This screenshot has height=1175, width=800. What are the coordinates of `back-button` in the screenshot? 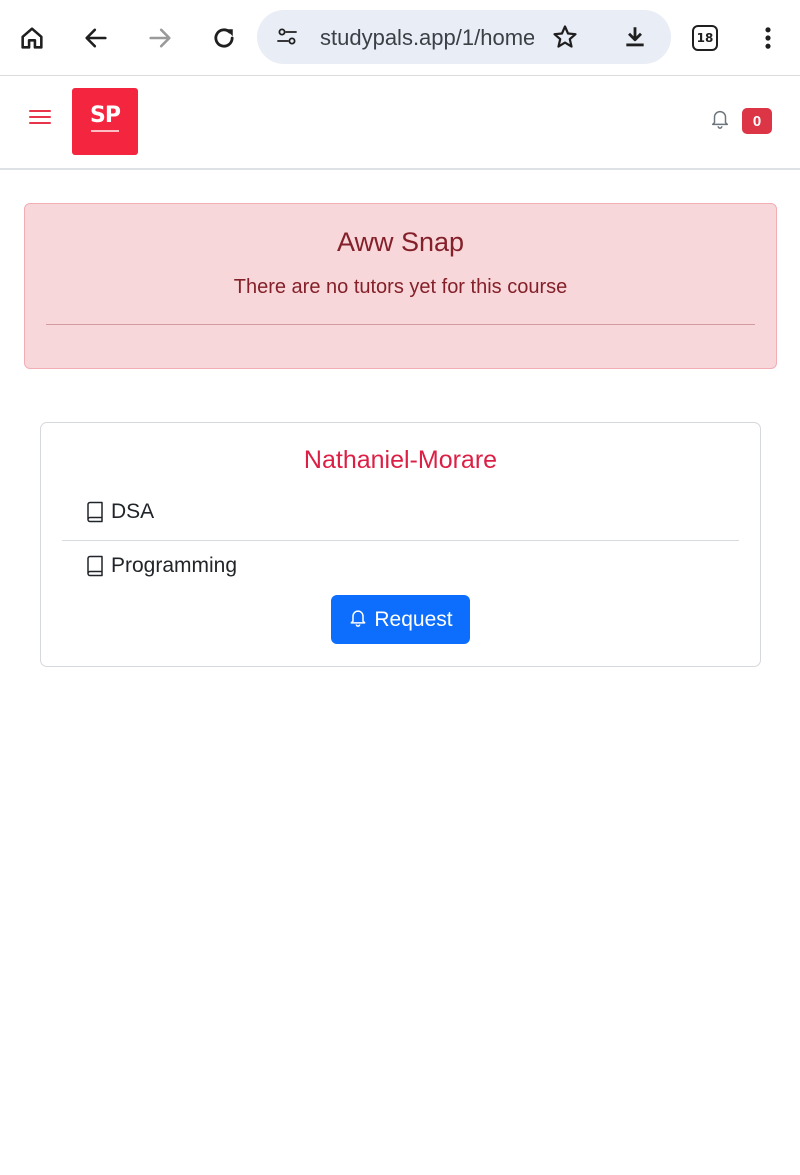 It's located at (96, 38).